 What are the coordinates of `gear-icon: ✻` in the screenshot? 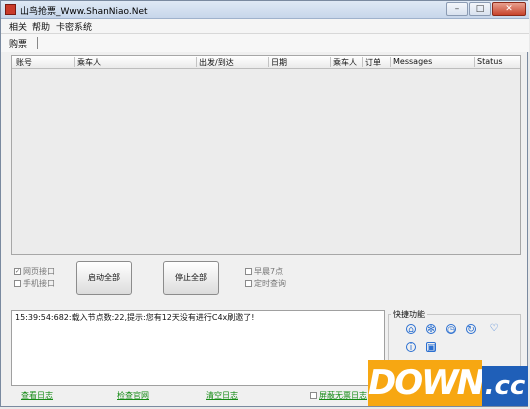 It's located at (431, 329).